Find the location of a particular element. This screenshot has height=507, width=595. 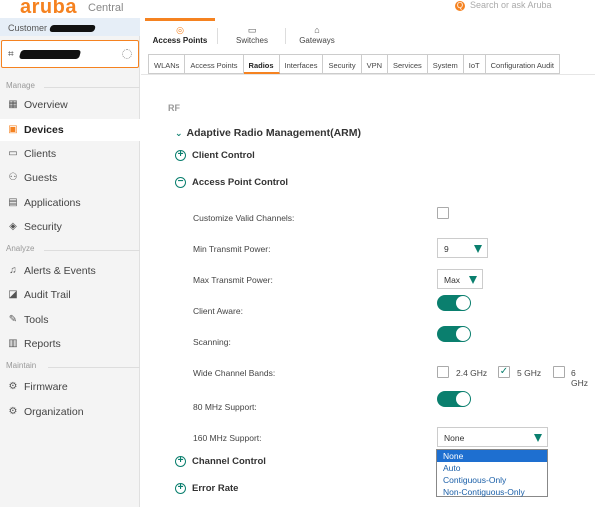

customer-selector: Customer is located at coordinates (70, 27).